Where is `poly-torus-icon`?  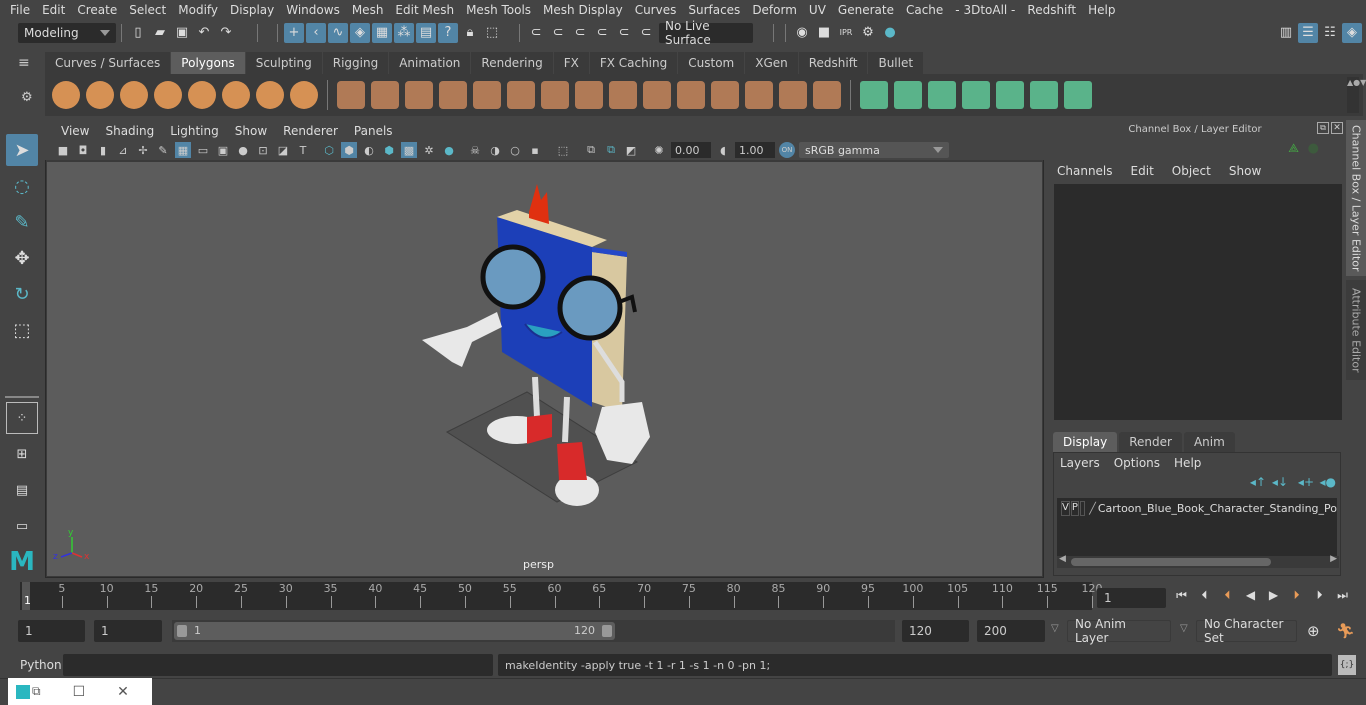
poly-torus-icon is located at coordinates (236, 95).